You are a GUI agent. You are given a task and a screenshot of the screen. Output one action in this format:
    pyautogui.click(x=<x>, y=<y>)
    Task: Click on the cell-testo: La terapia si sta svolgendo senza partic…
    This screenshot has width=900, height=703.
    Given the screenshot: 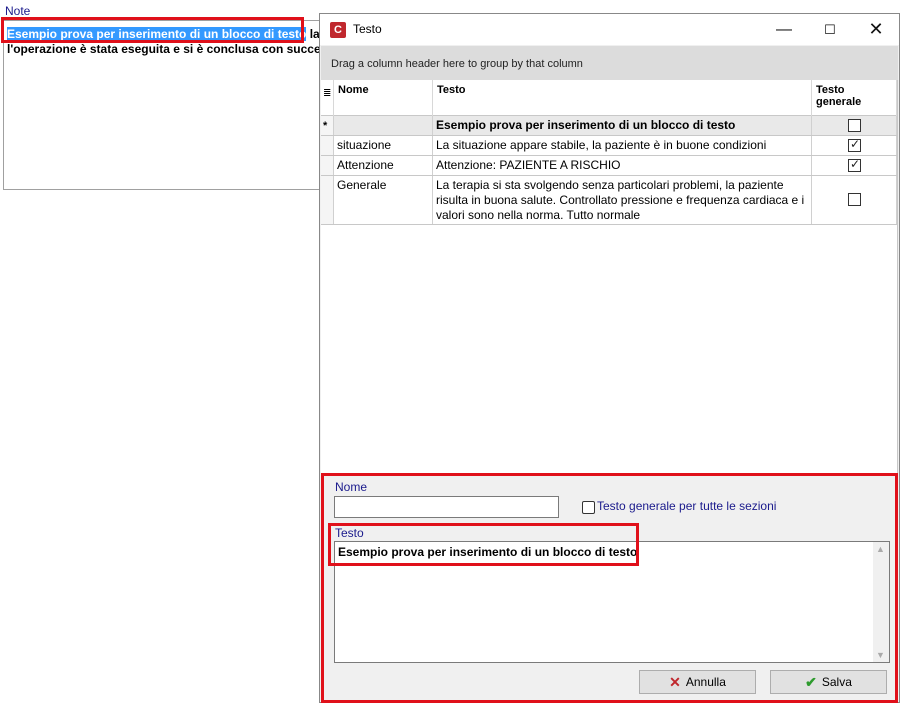 What is the action you would take?
    pyautogui.click(x=622, y=200)
    